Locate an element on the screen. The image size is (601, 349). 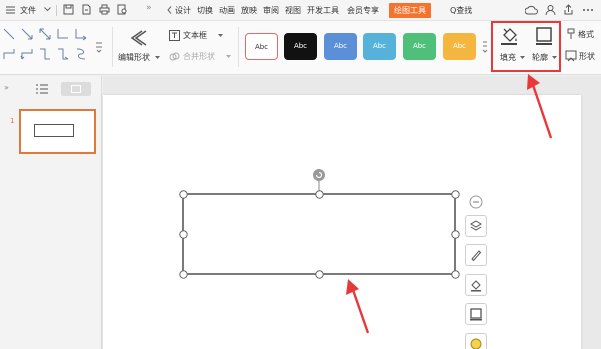
quick-effect-button is located at coordinates (476, 341).